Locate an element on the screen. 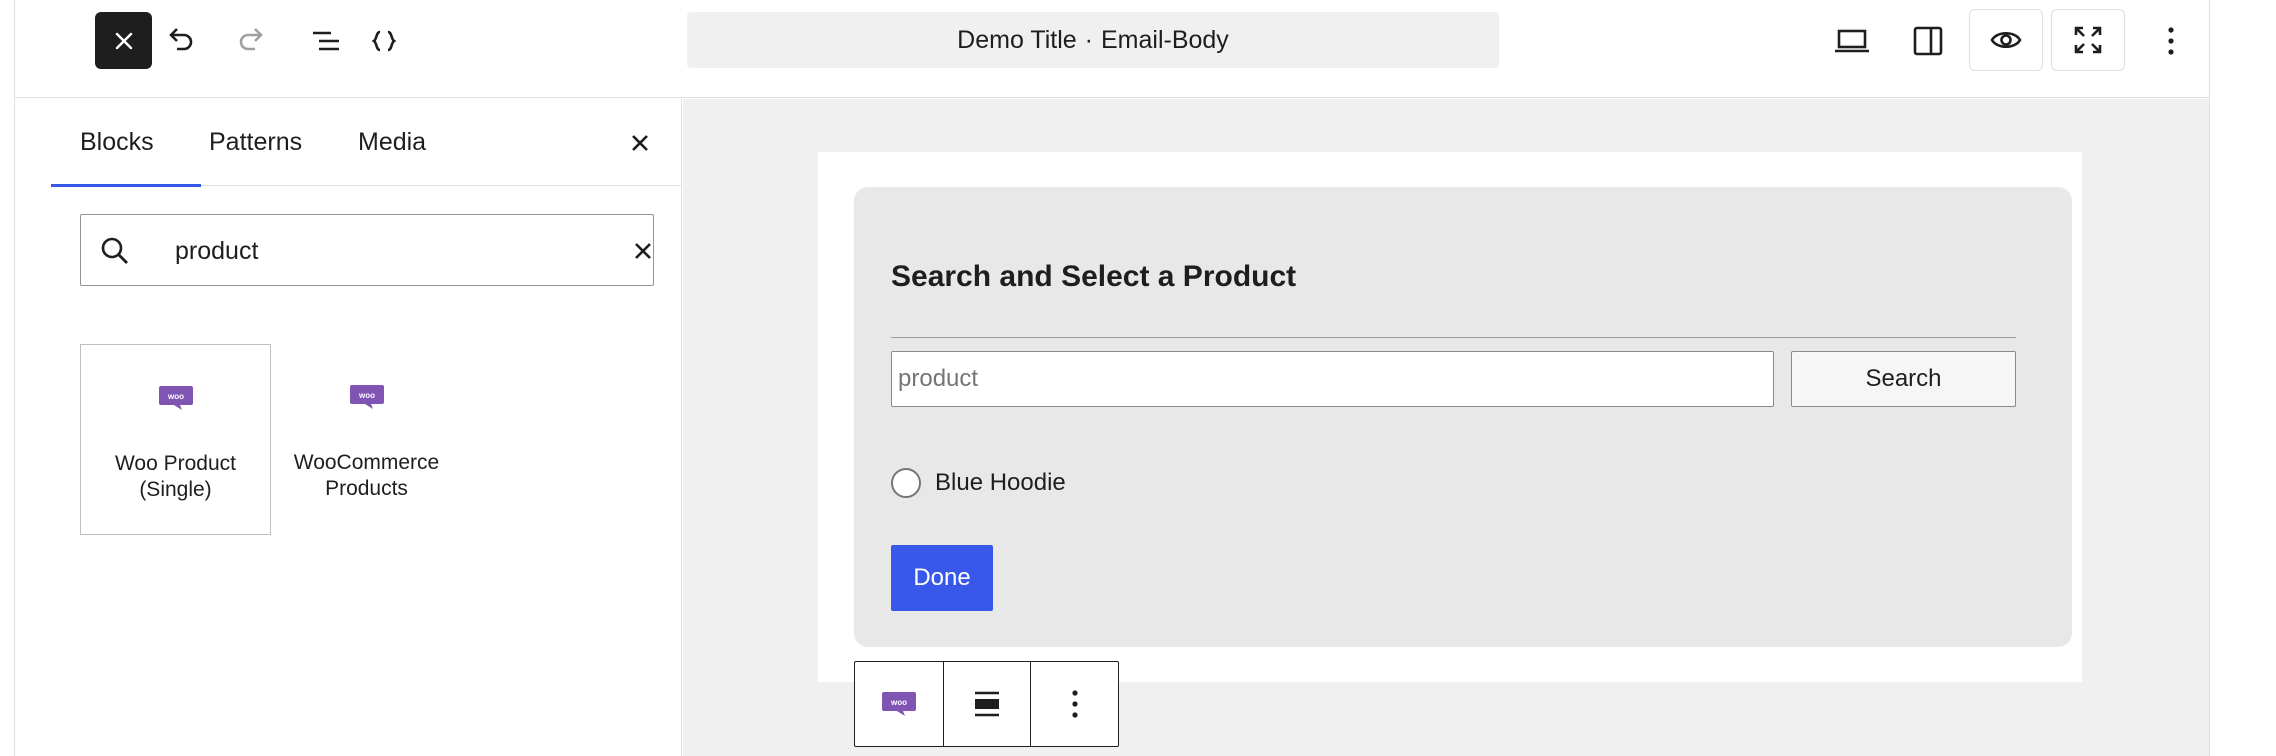  code-editor-button is located at coordinates (384, 41).